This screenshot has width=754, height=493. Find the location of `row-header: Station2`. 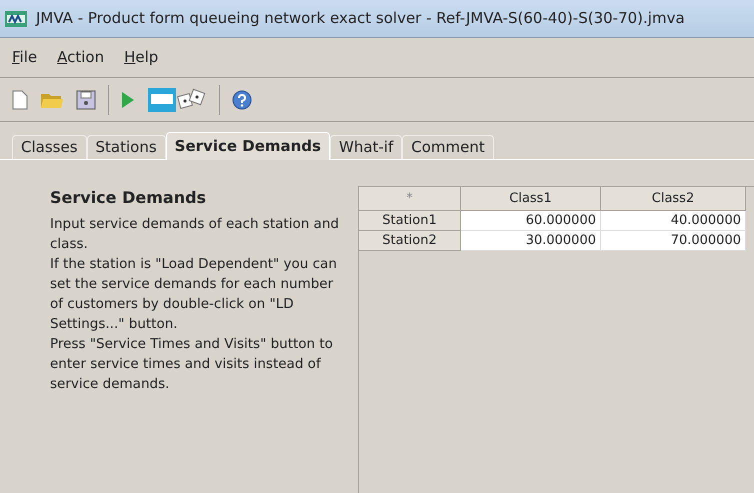

row-header: Station2 is located at coordinates (410, 241).